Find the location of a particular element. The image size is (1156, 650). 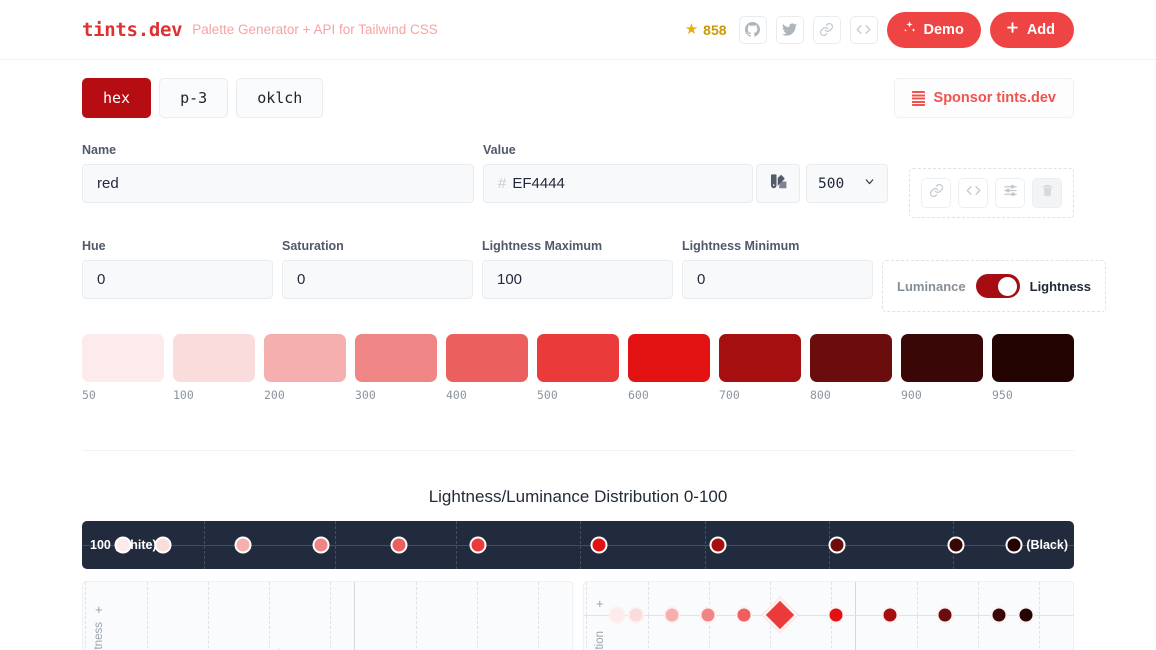

demo-button: Demo is located at coordinates (933, 29).